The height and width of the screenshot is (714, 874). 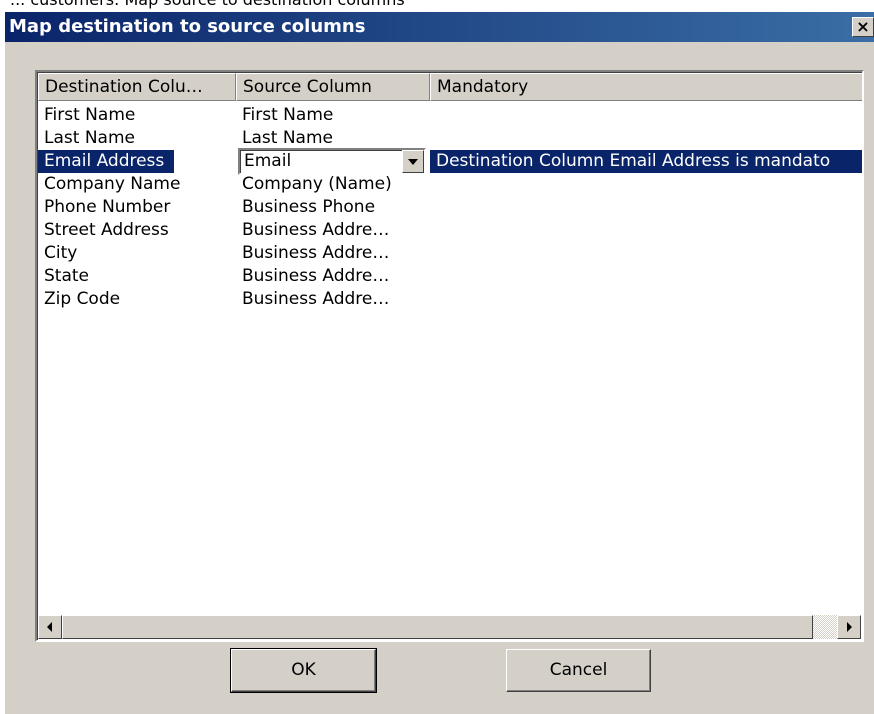 I want to click on destination-cell: Email Address, so click(x=104, y=161).